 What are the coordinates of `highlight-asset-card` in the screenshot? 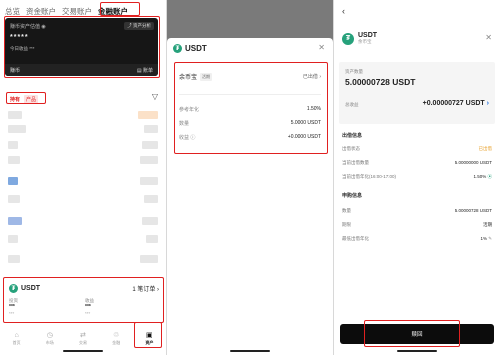 It's located at (82, 47).